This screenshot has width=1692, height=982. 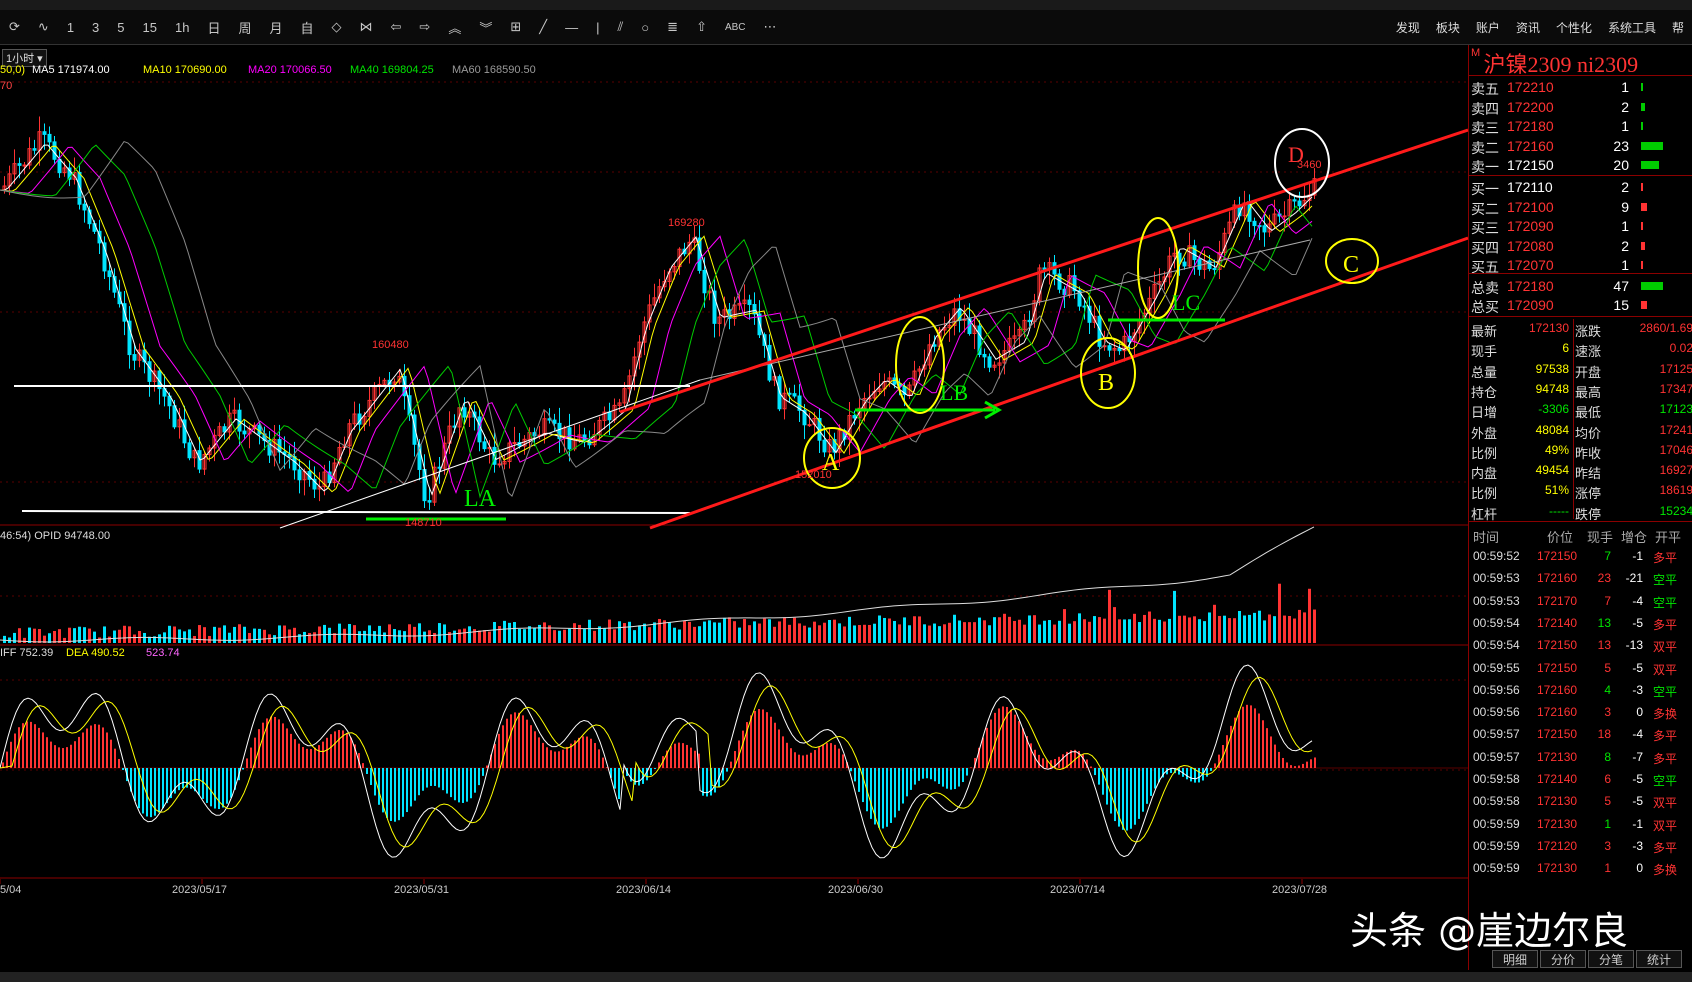 I want to click on arrow-down-icon: ︾, so click(x=485, y=27).